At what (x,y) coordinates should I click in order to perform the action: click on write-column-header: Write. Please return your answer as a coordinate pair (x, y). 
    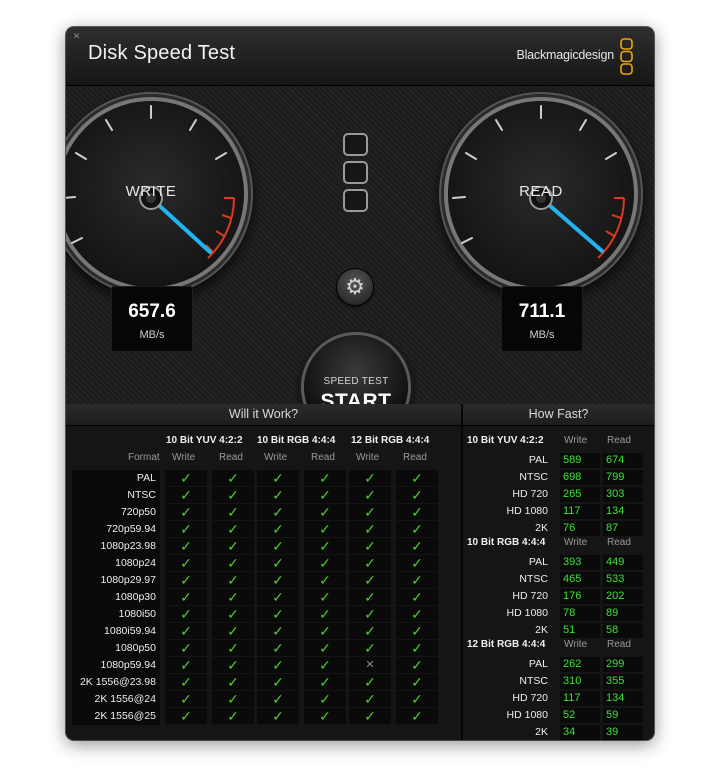
    Looking at the image, I should click on (576, 542).